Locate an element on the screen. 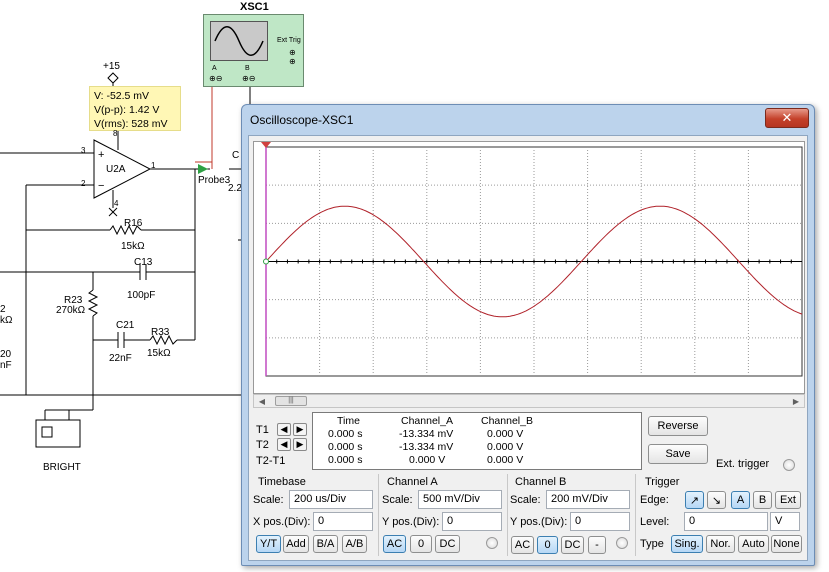 The width and height of the screenshot is (829, 572). pin-1-label: 1 is located at coordinates (153, 165).